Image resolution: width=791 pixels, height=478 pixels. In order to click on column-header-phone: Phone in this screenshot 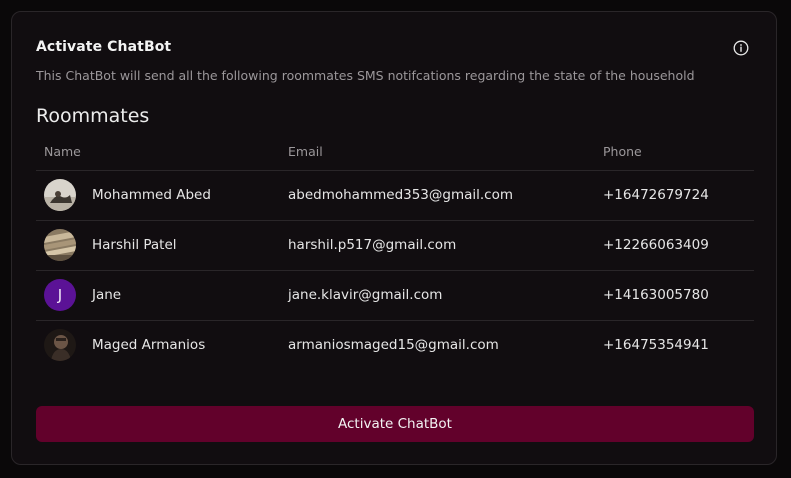, I will do `click(622, 151)`.